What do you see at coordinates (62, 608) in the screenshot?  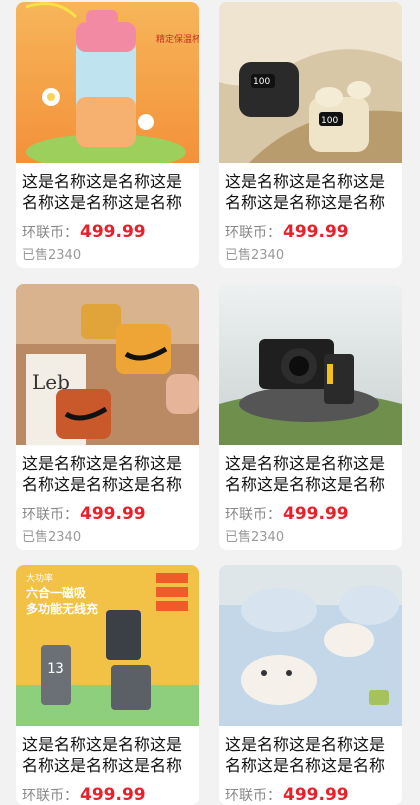 I see `image-text-3: 多功能无线充` at bounding box center [62, 608].